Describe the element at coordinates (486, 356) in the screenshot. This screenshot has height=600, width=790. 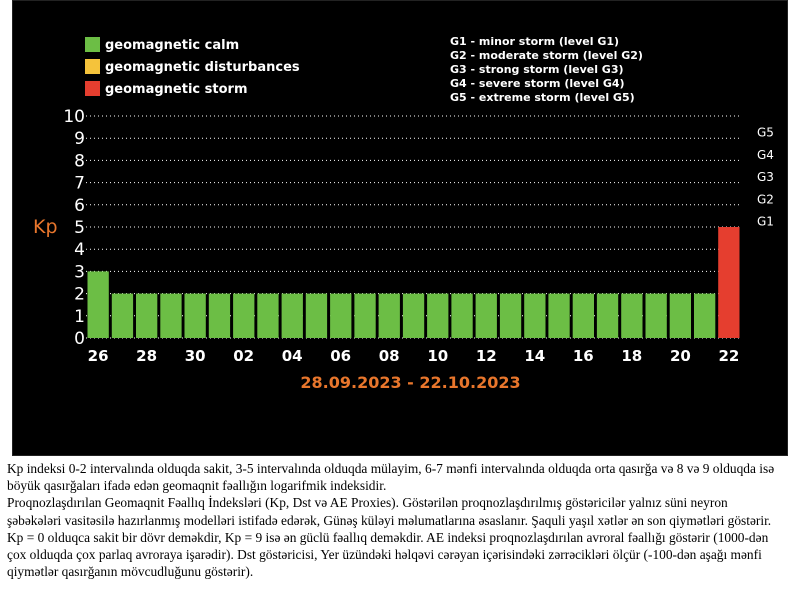
I see `x-tick-label: 12` at that location.